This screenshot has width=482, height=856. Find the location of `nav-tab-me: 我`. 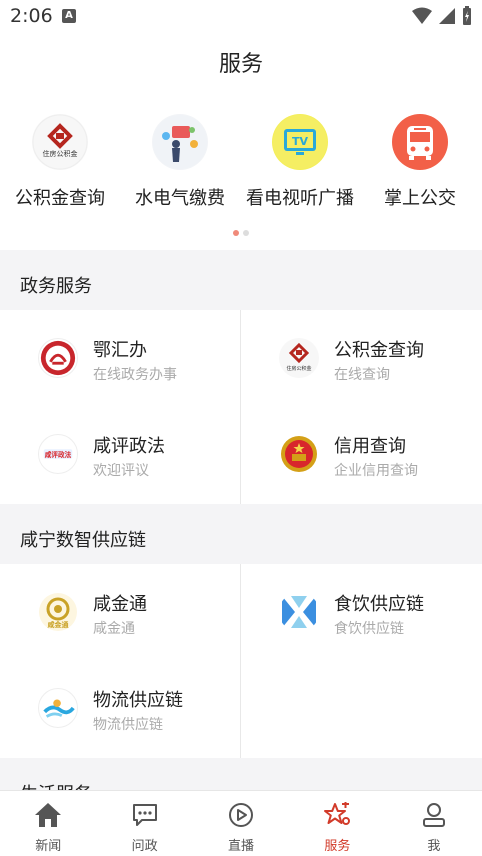

nav-tab-me: 我 is located at coordinates (434, 823).